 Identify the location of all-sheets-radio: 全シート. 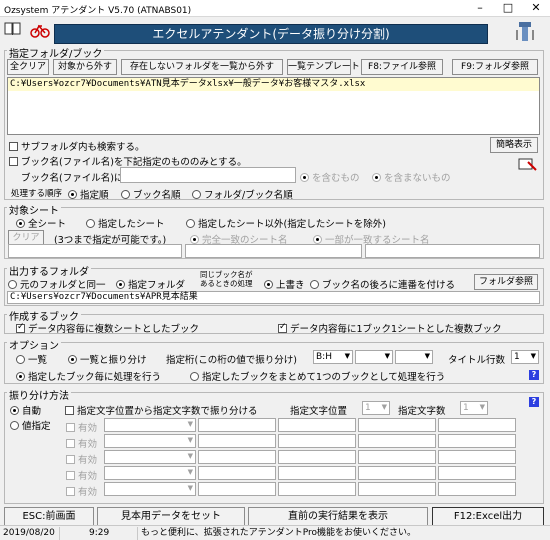
(41, 223).